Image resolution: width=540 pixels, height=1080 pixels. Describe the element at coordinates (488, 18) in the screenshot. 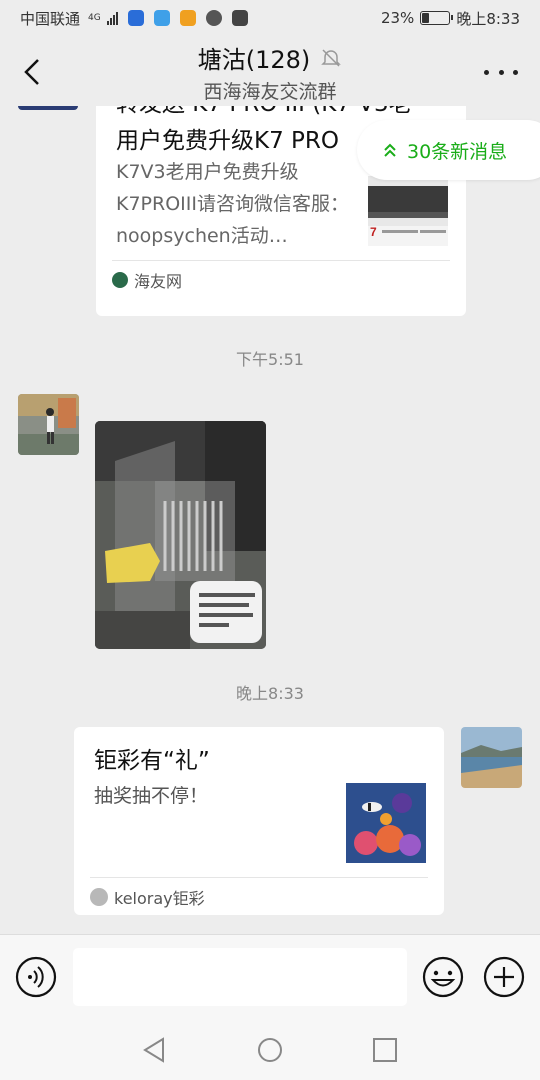

I see `clock: 晚上8:33` at that location.